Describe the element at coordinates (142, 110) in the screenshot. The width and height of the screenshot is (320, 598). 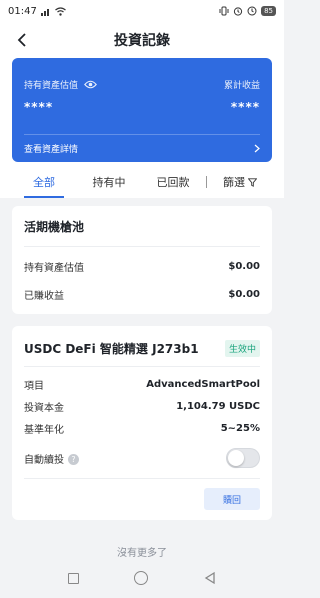
I see `summary-card: 持有資產估值 累計收益 **** **** 查看資產詳情` at that location.